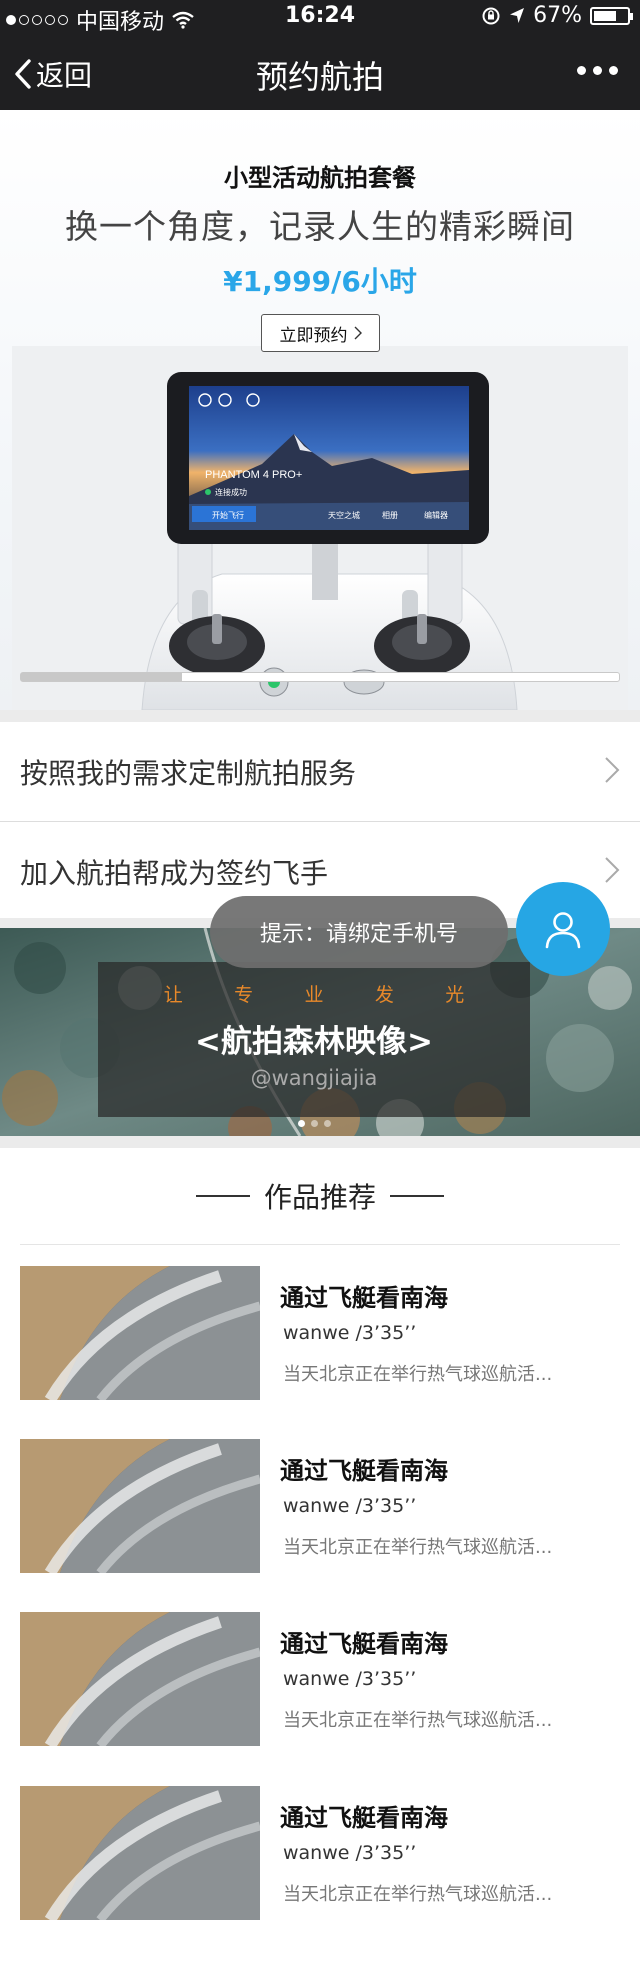 The height and width of the screenshot is (1962, 640). I want to click on divider, so click(320, 1244).